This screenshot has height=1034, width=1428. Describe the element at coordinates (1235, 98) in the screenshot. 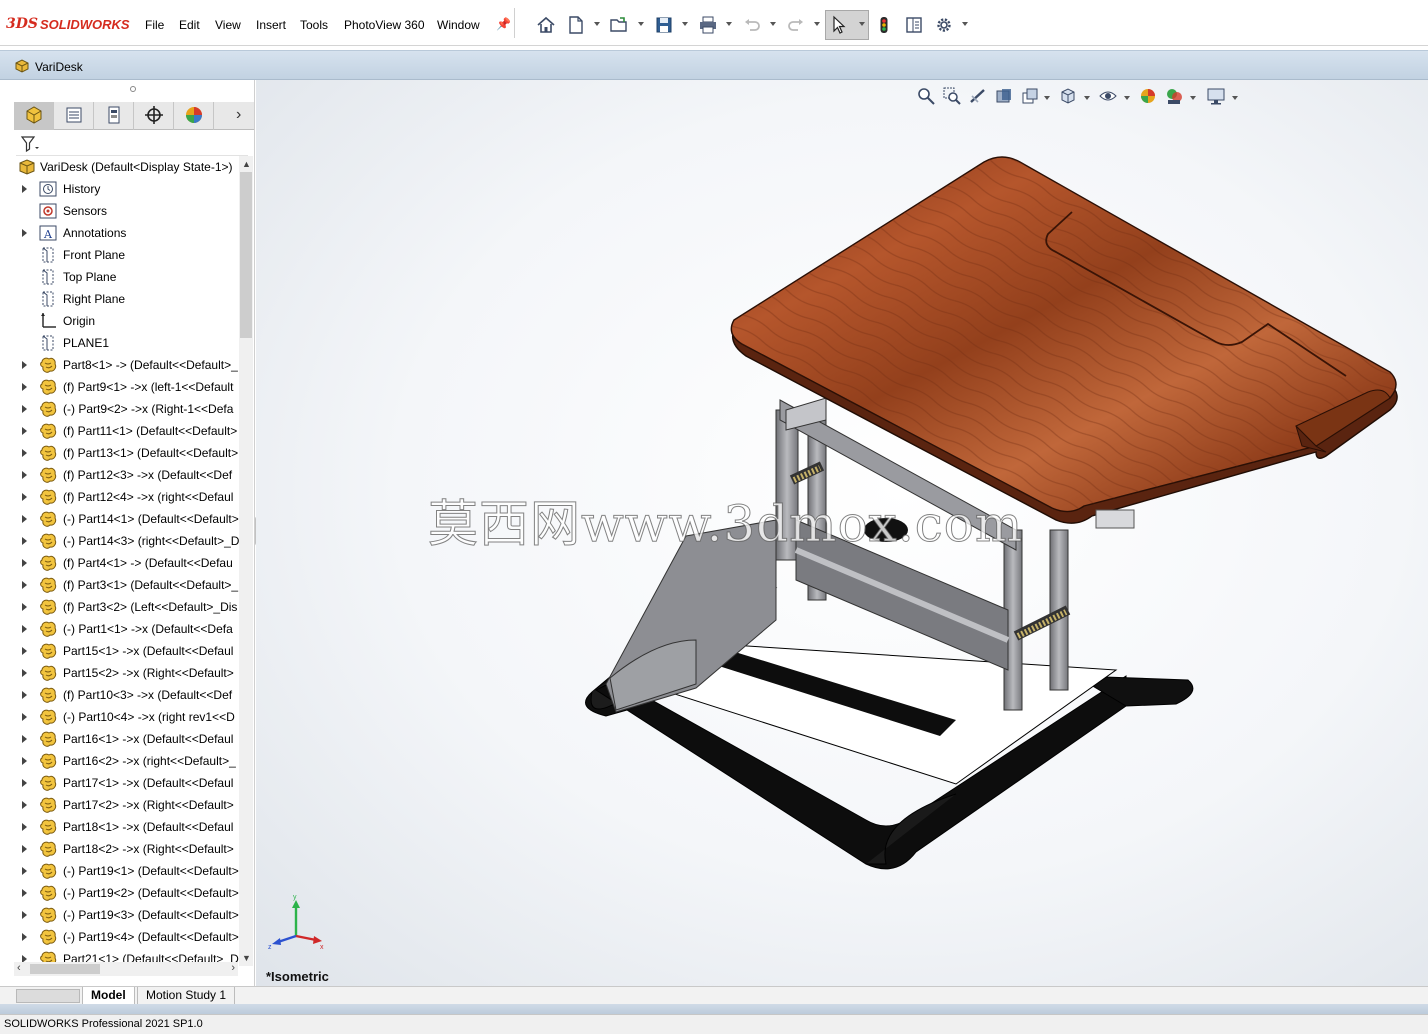

I see `settings-dropdown-icon` at that location.